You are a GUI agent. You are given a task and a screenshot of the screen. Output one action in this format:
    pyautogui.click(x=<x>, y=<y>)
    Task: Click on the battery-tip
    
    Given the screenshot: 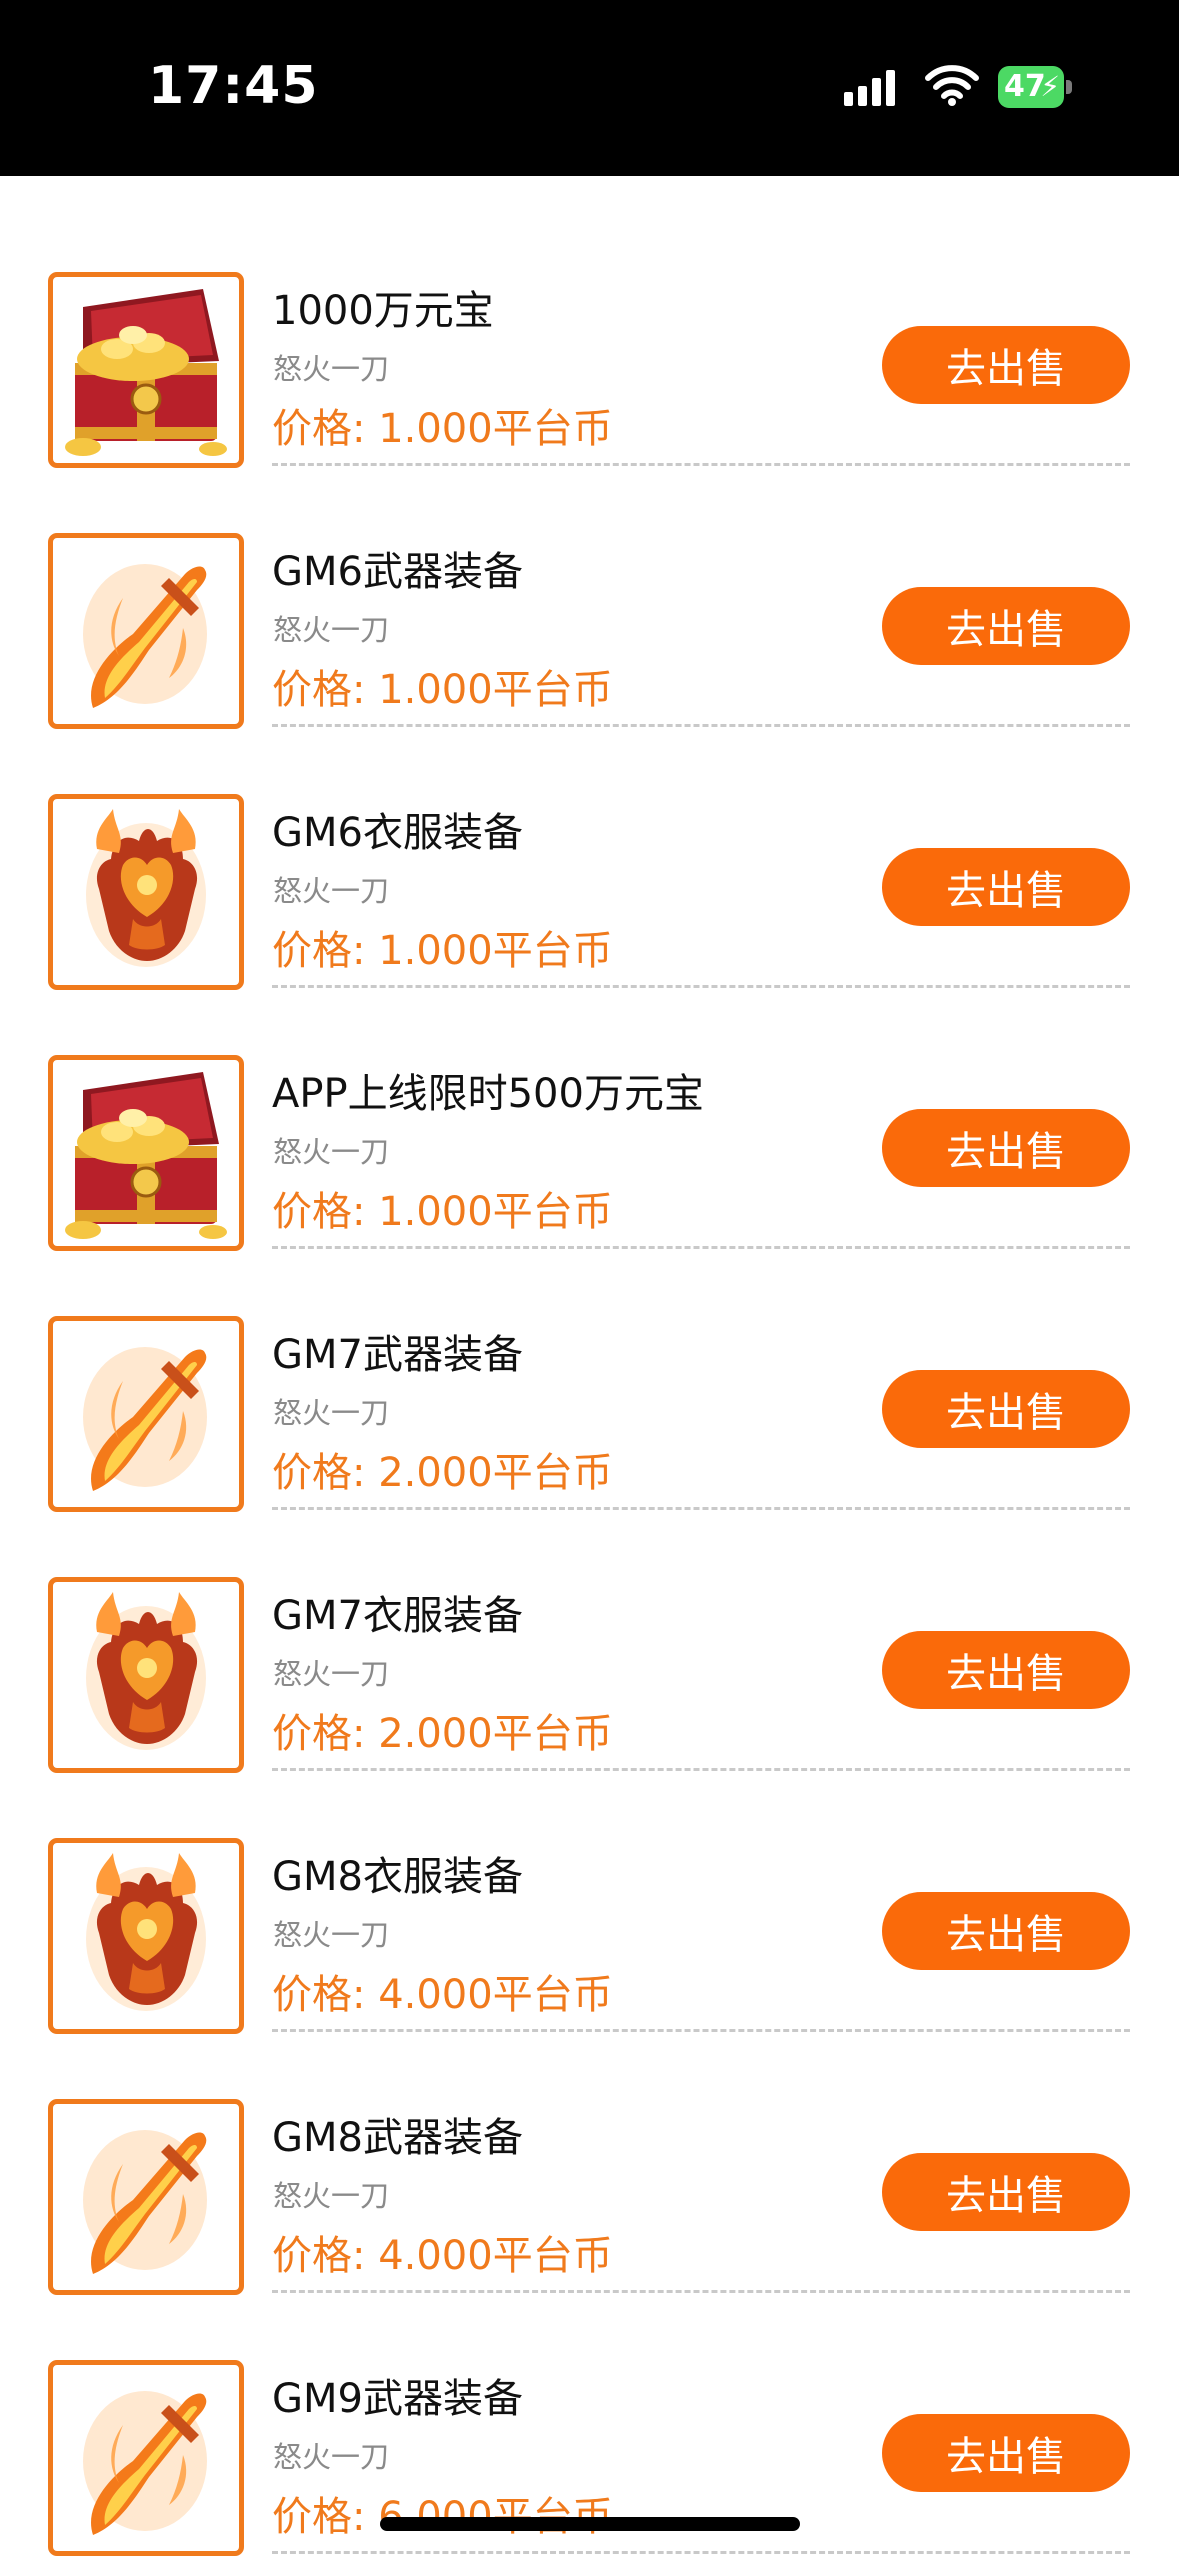 What is the action you would take?
    pyautogui.click(x=1069, y=87)
    